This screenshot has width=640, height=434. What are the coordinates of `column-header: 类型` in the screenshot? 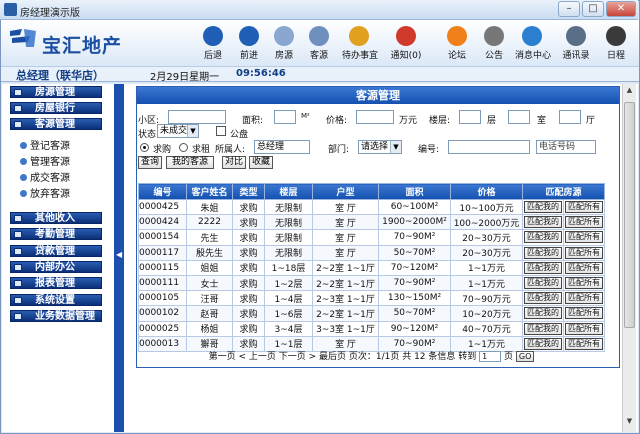 It's located at (248, 191).